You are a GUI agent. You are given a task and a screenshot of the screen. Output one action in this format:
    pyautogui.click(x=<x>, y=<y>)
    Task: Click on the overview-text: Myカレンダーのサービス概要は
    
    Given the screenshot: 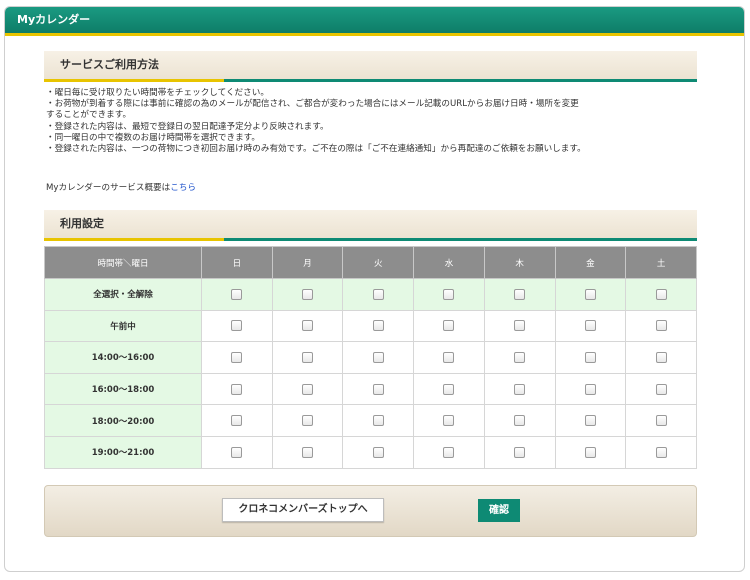 What is the action you would take?
    pyautogui.click(x=108, y=188)
    